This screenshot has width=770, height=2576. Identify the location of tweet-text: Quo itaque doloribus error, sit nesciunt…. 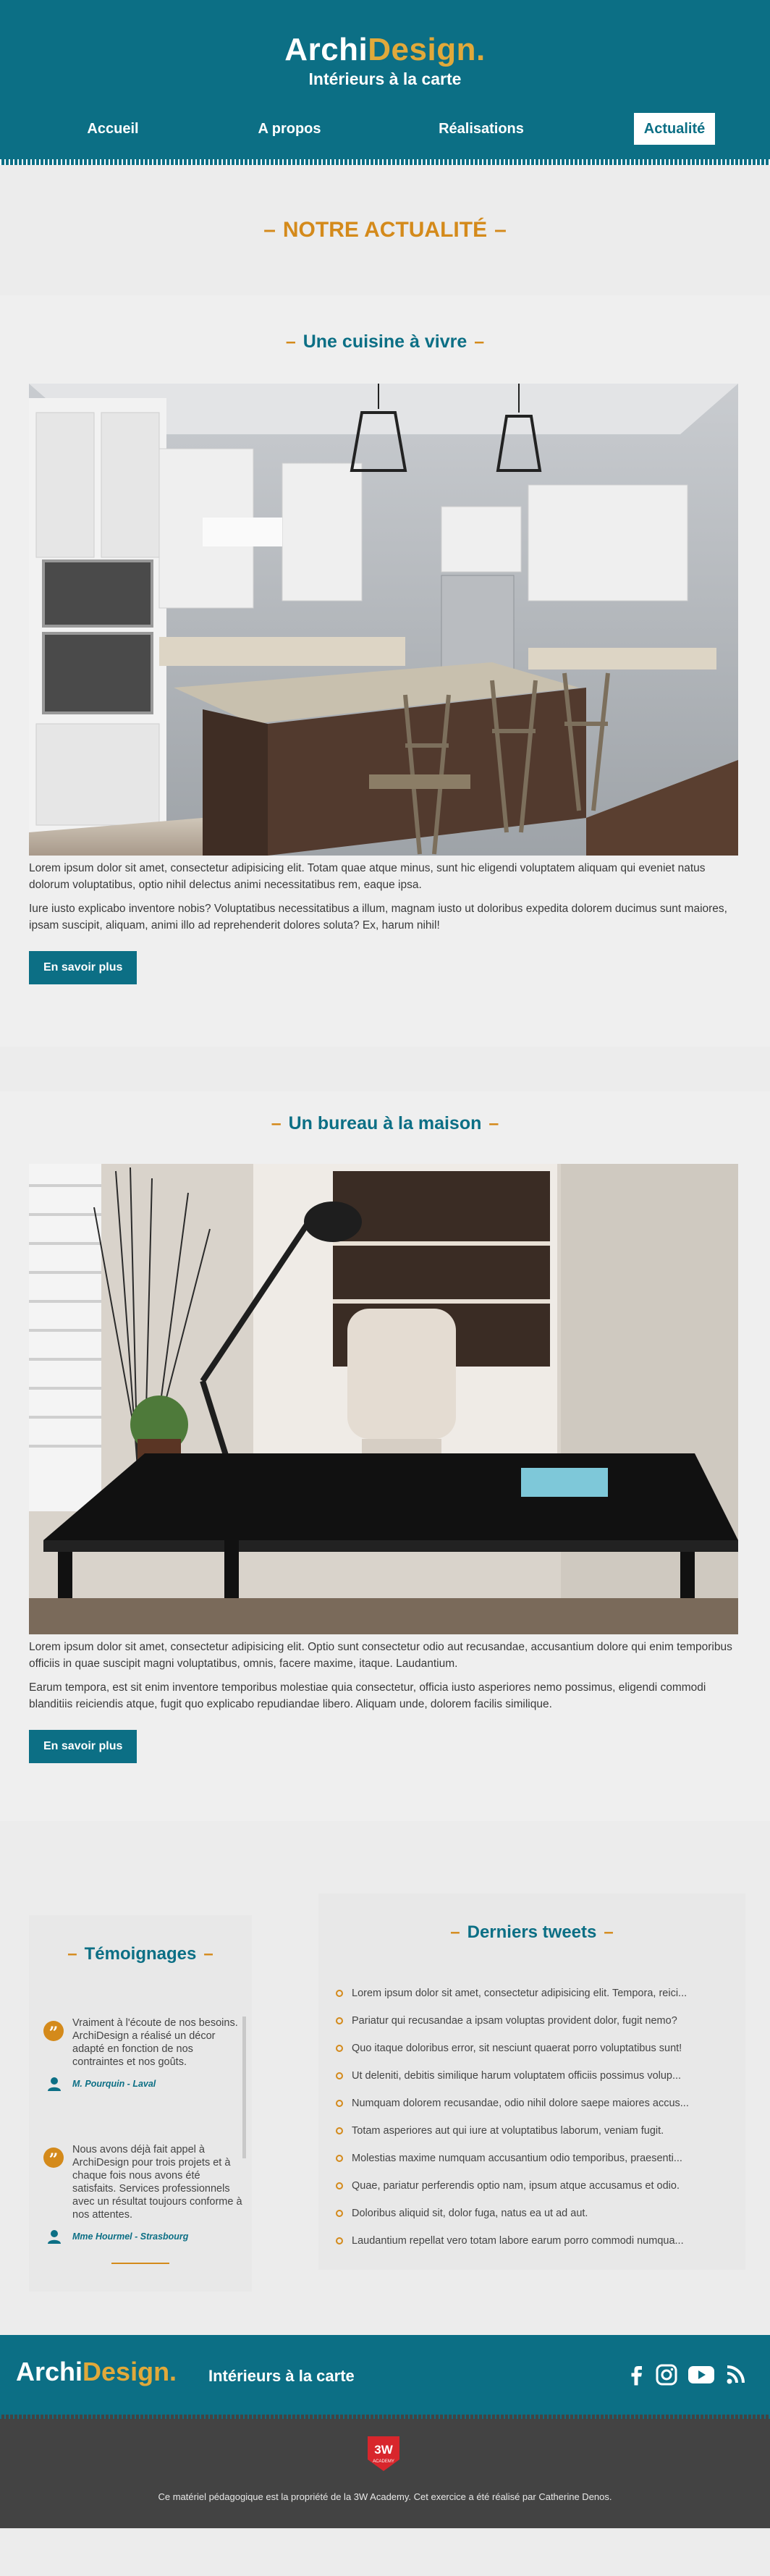
(517, 2048).